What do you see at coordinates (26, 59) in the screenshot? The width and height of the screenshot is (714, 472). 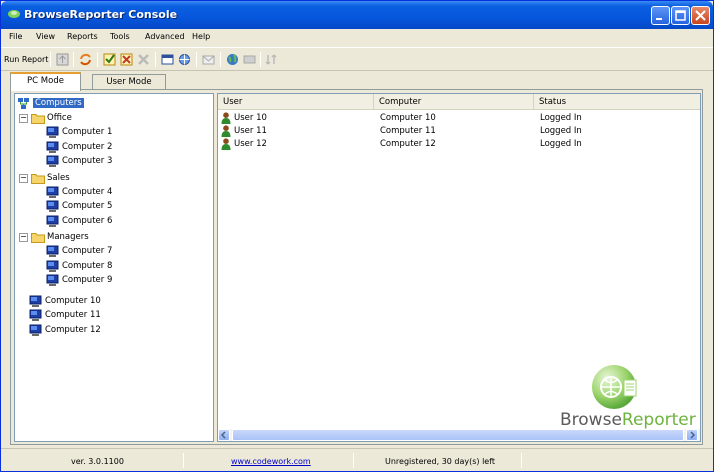 I see `run-report-button: Run Report` at bounding box center [26, 59].